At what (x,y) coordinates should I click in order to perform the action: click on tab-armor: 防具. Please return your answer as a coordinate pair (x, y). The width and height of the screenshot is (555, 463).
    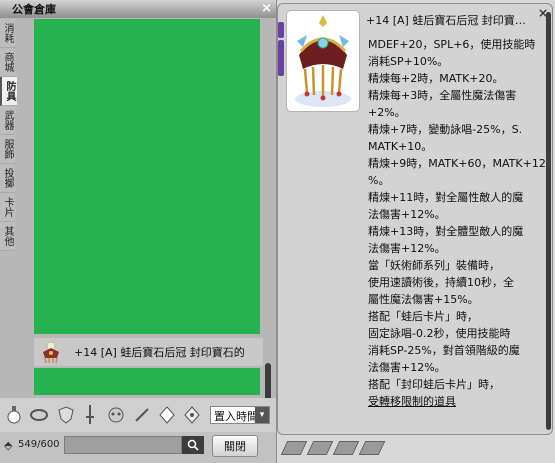
    Looking at the image, I should click on (8, 91).